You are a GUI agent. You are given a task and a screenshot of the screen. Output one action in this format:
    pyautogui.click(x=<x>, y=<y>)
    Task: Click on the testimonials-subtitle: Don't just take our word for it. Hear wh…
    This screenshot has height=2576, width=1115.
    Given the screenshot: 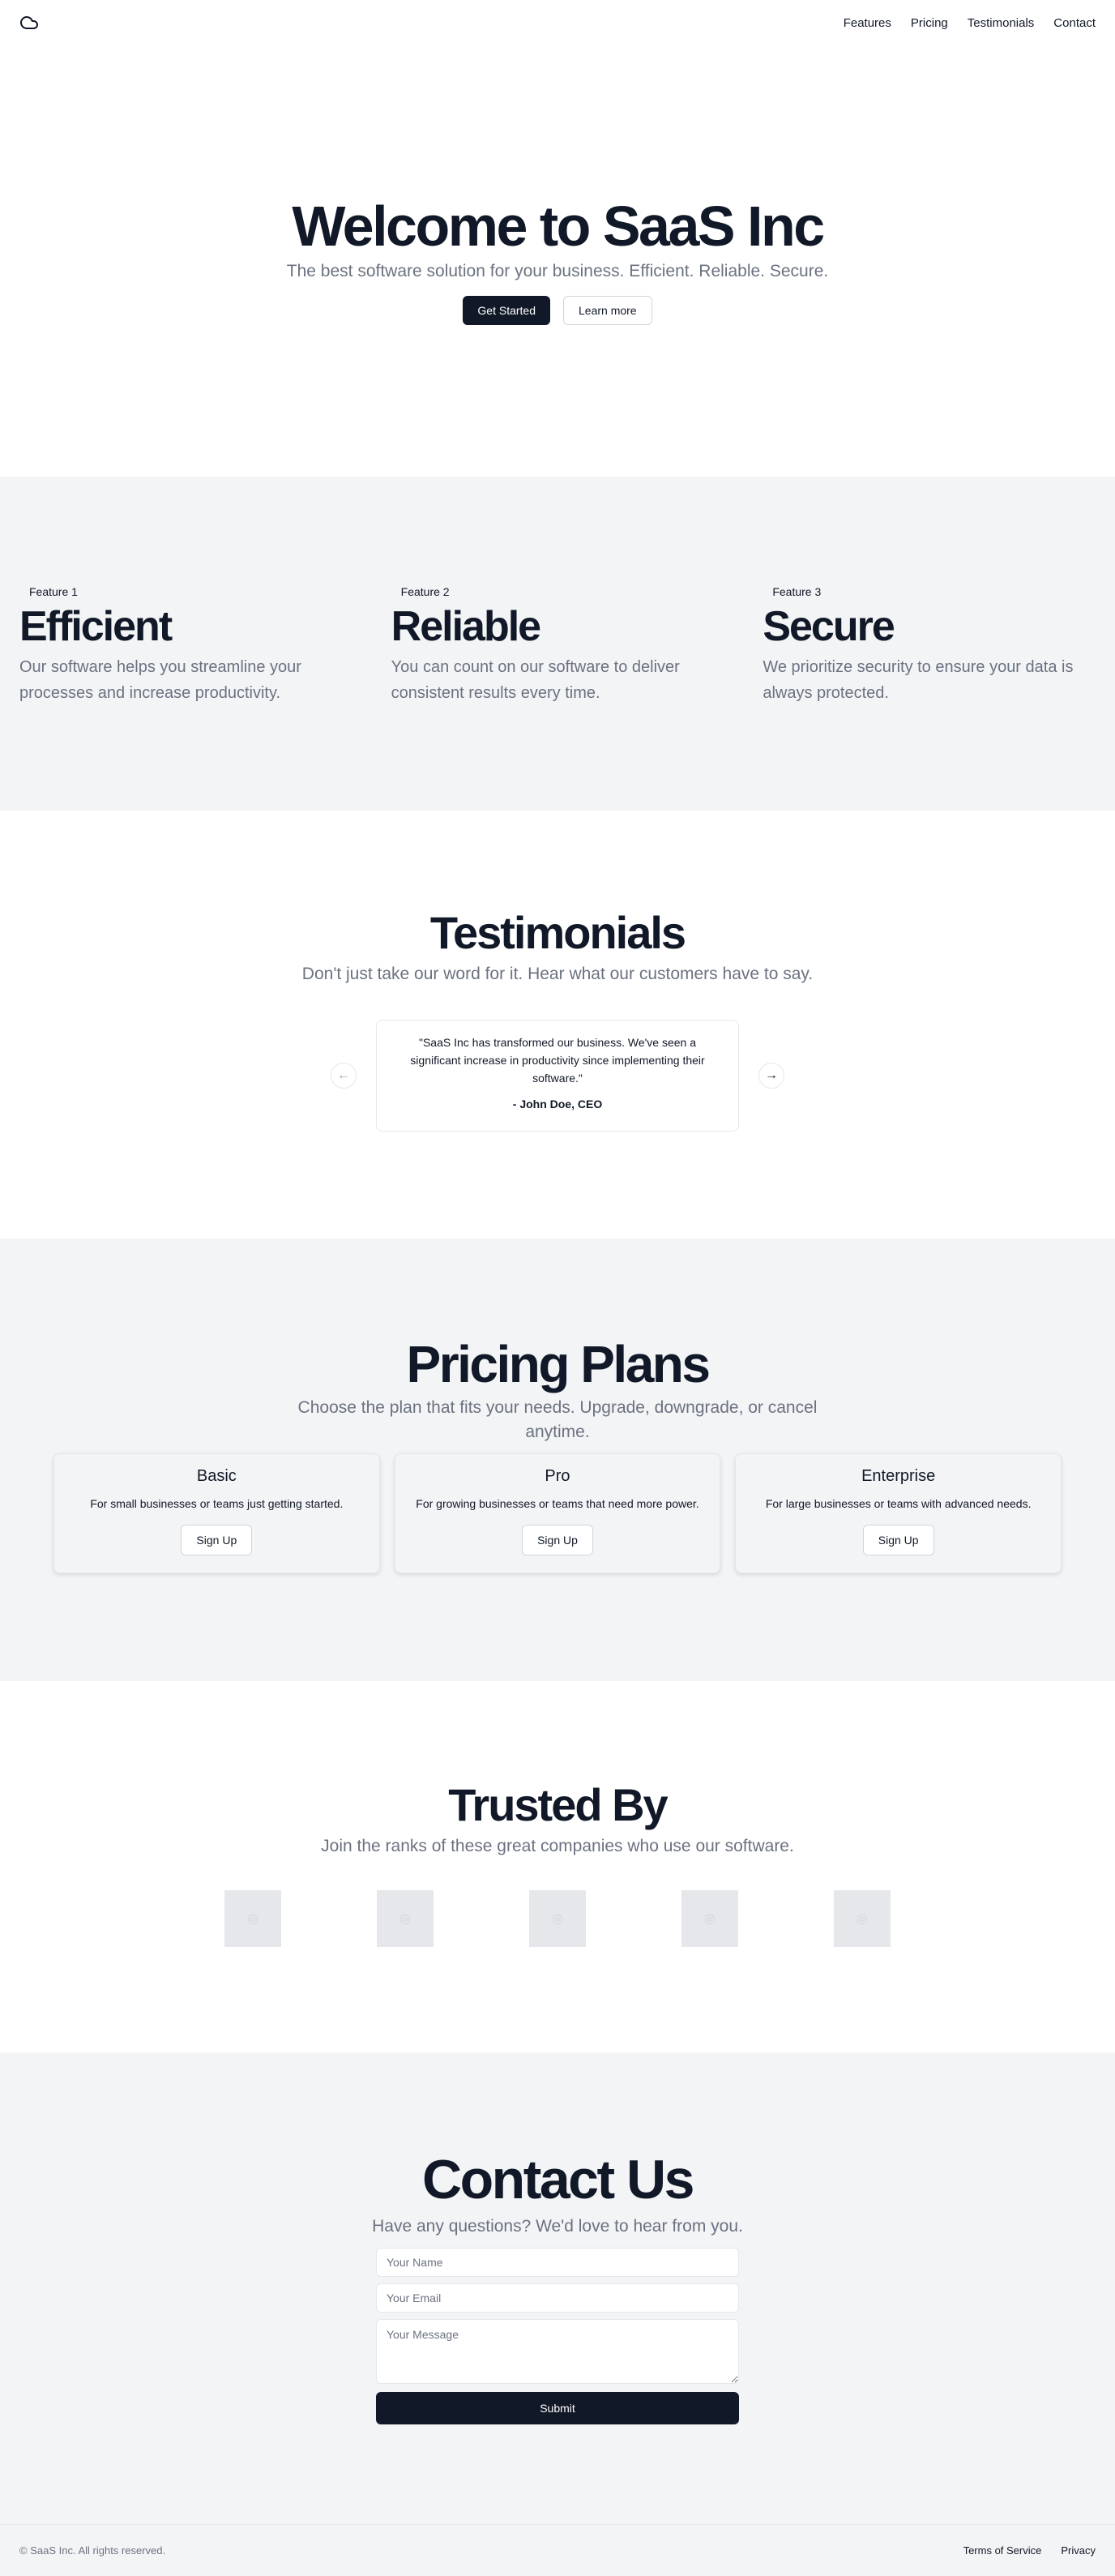 What is the action you would take?
    pyautogui.click(x=557, y=974)
    